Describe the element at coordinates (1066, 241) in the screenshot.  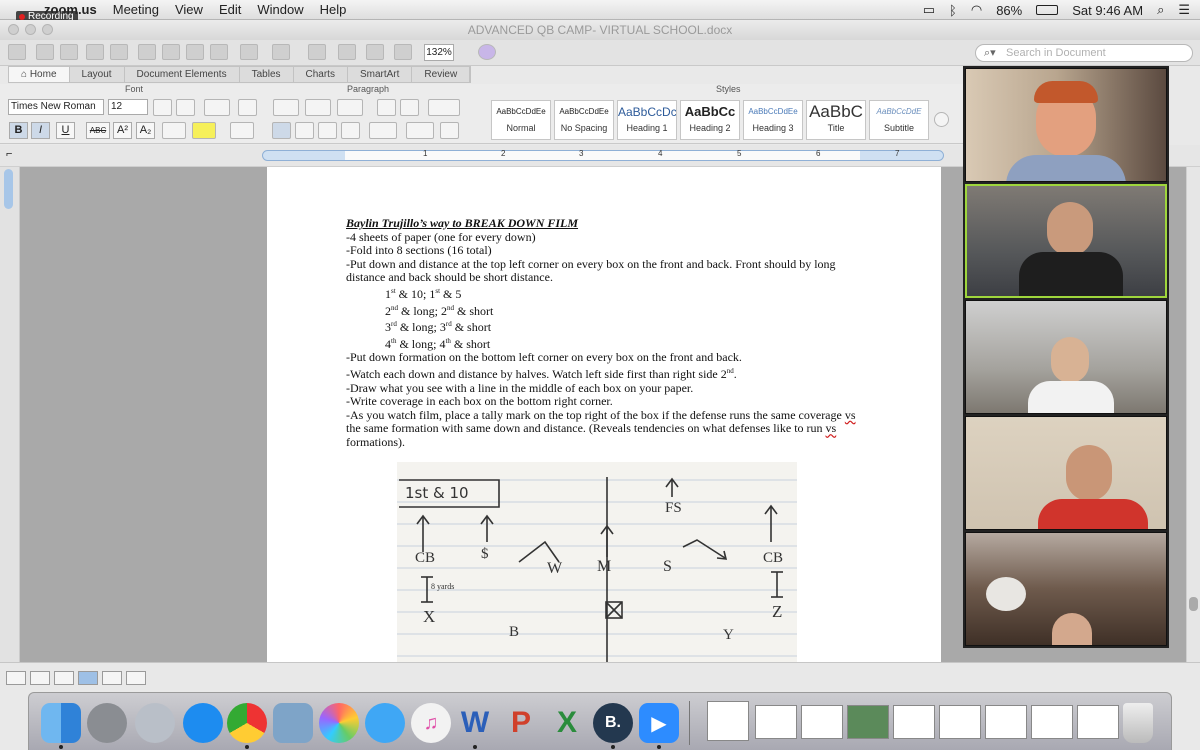
I see `participant-video-active-speaker` at that location.